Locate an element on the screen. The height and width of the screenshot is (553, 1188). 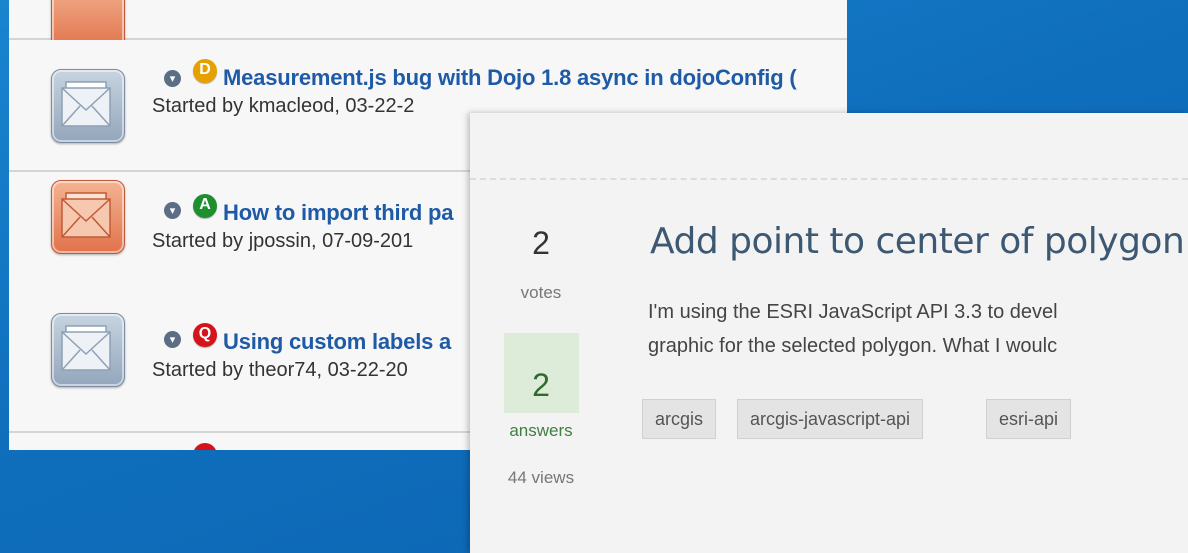
answer-count: 2 is located at coordinates (541, 385).